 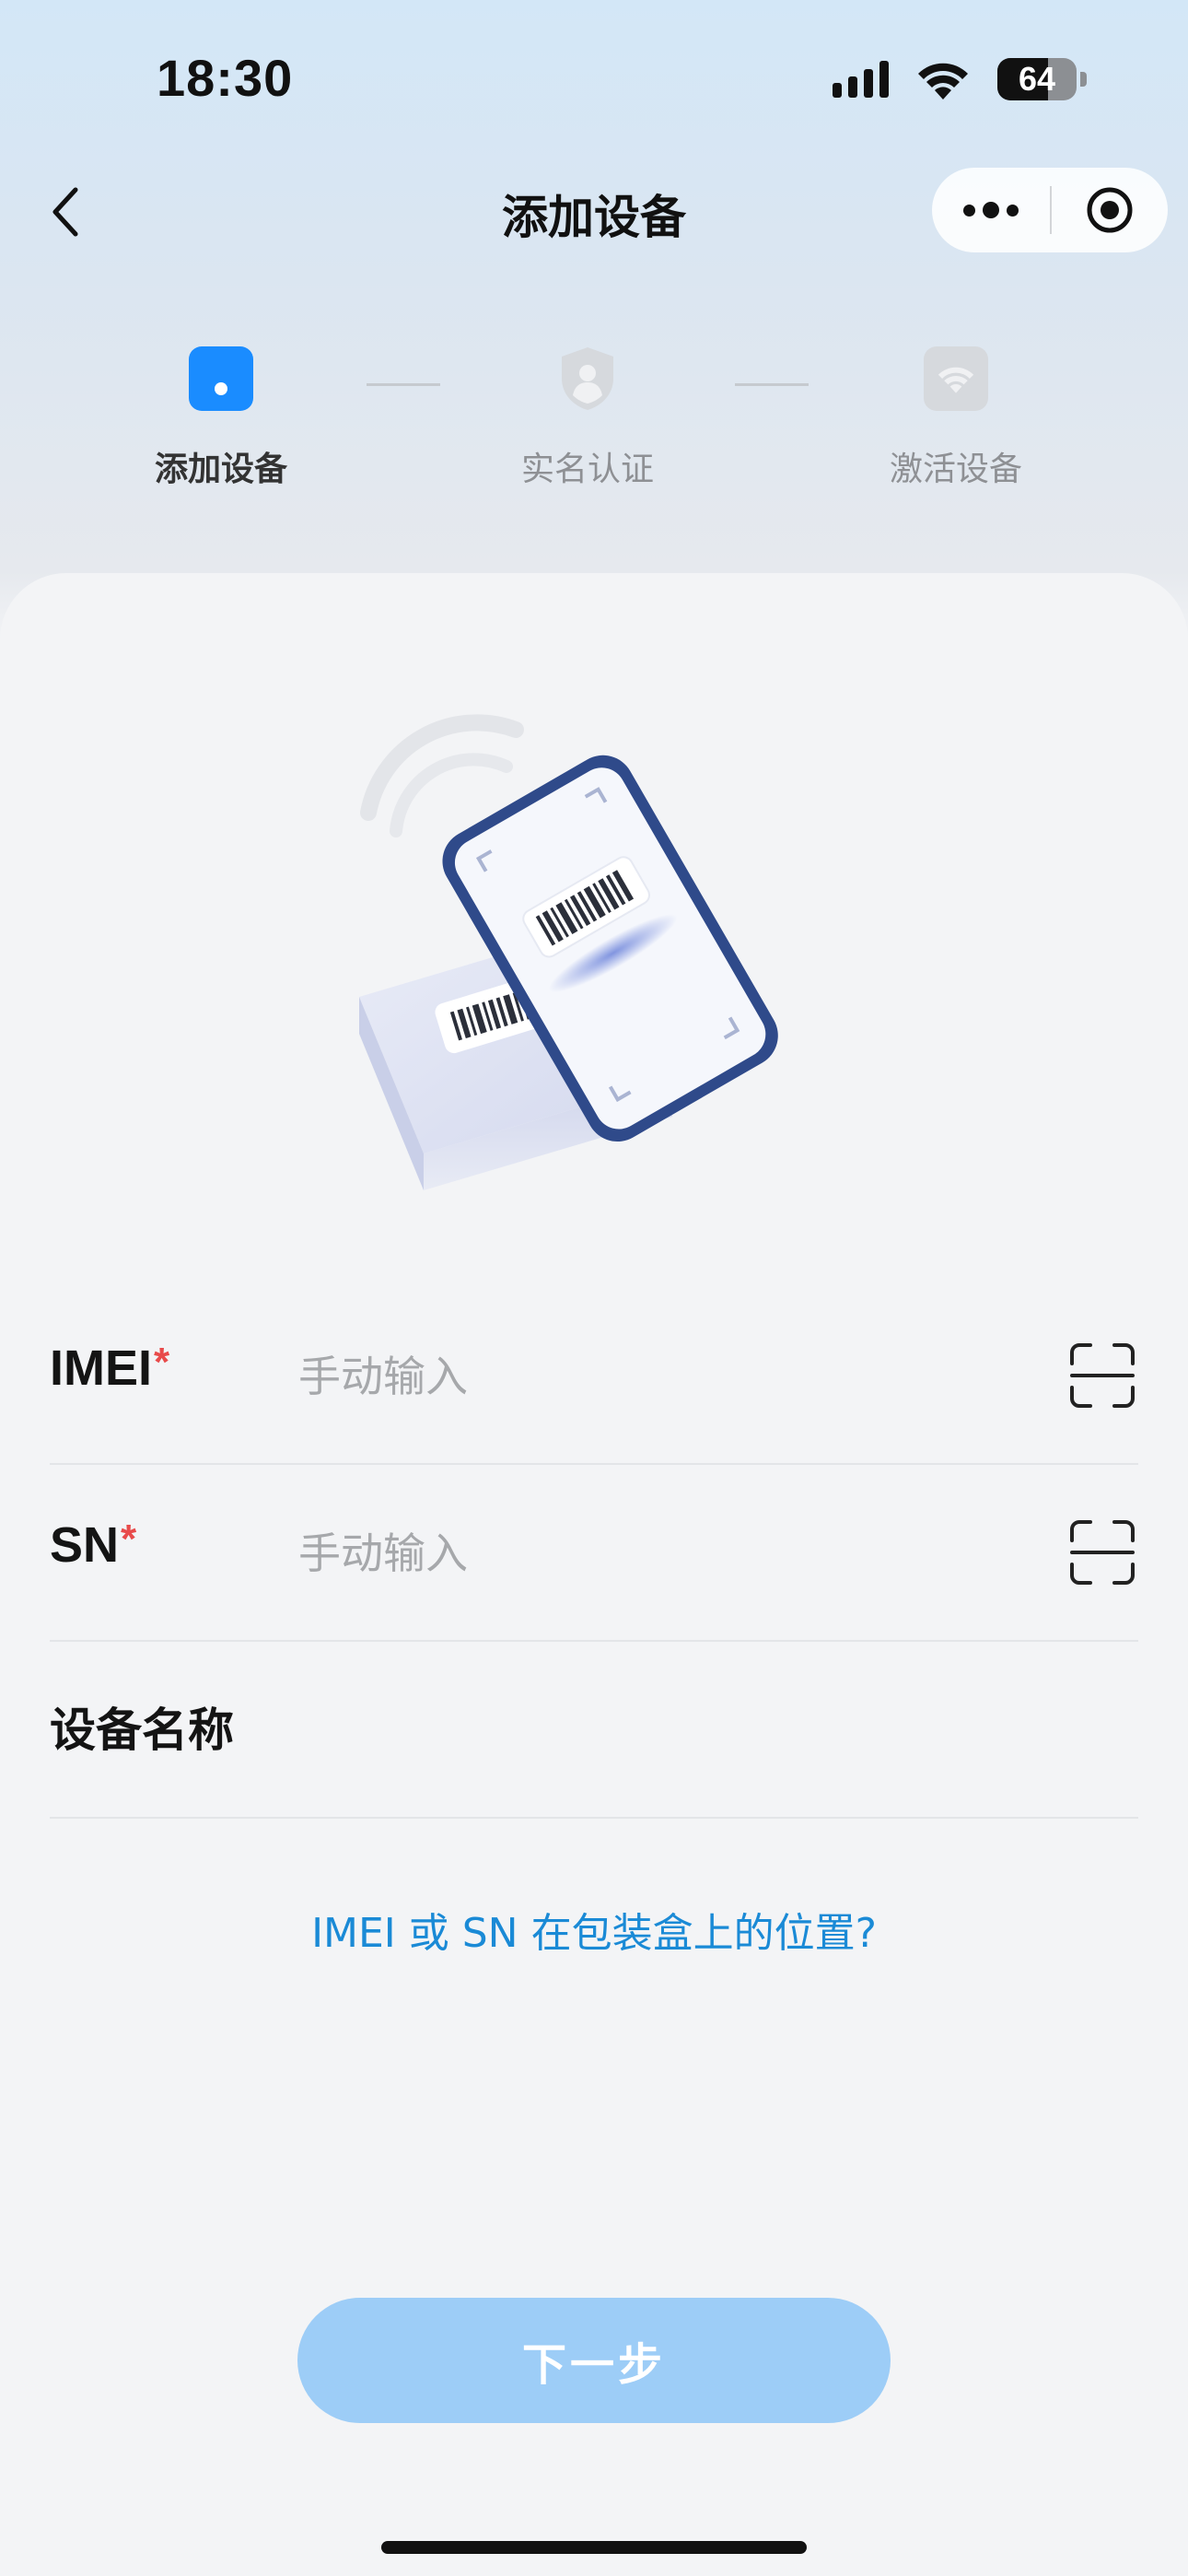 I want to click on battery-percent: 64, so click(x=1037, y=79).